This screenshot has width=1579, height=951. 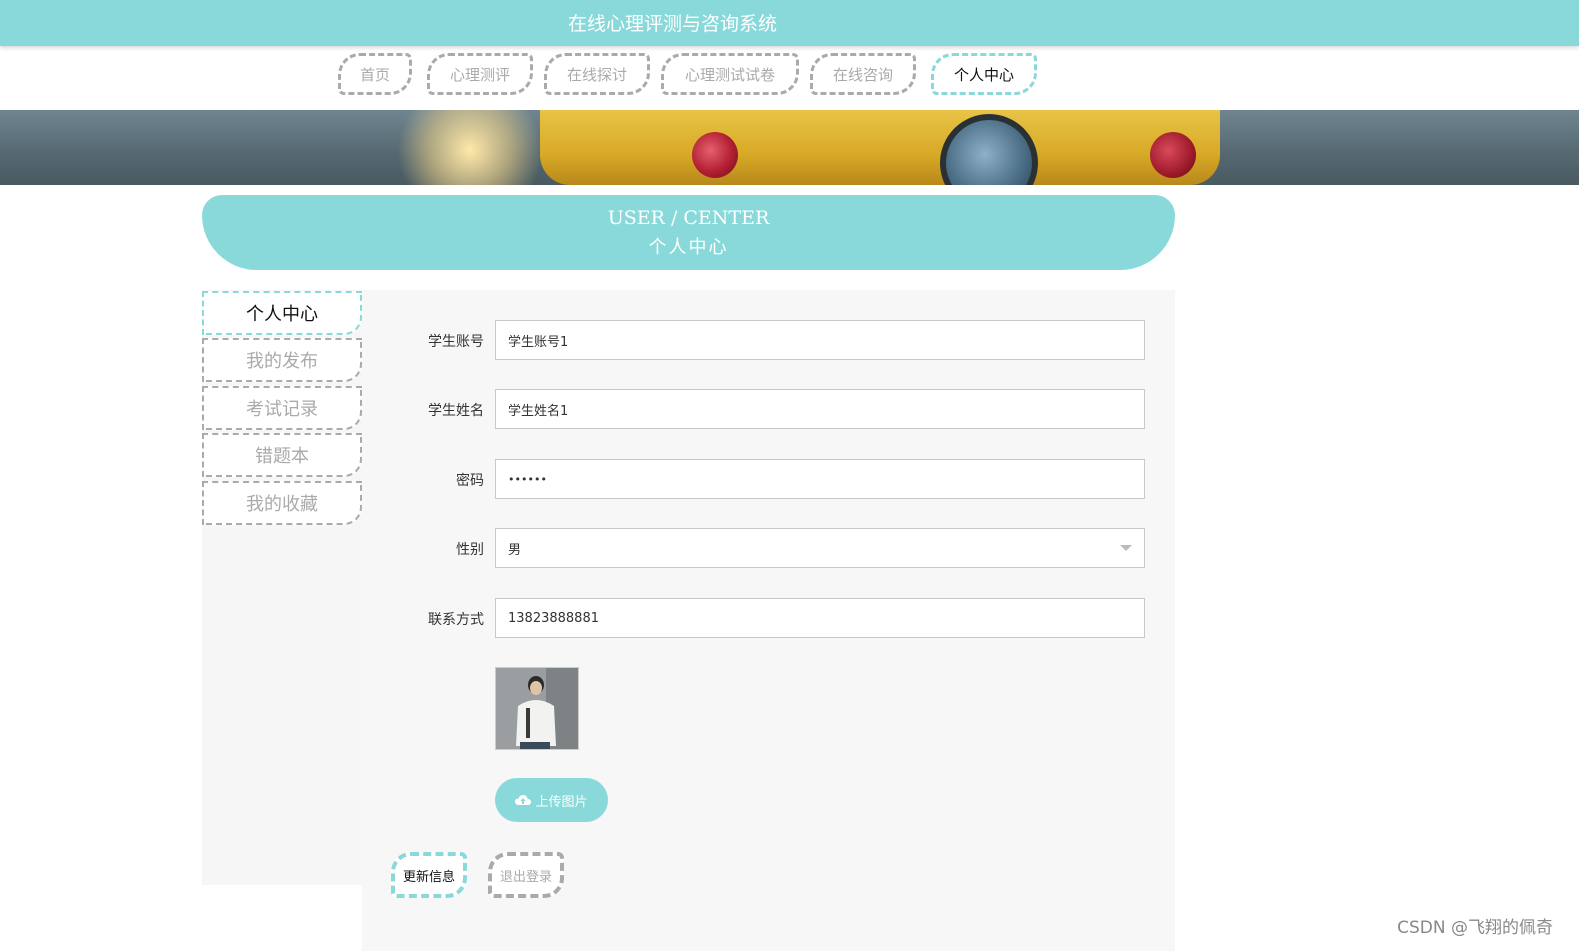 What do you see at coordinates (789, 147) in the screenshot?
I see `banner-image` at bounding box center [789, 147].